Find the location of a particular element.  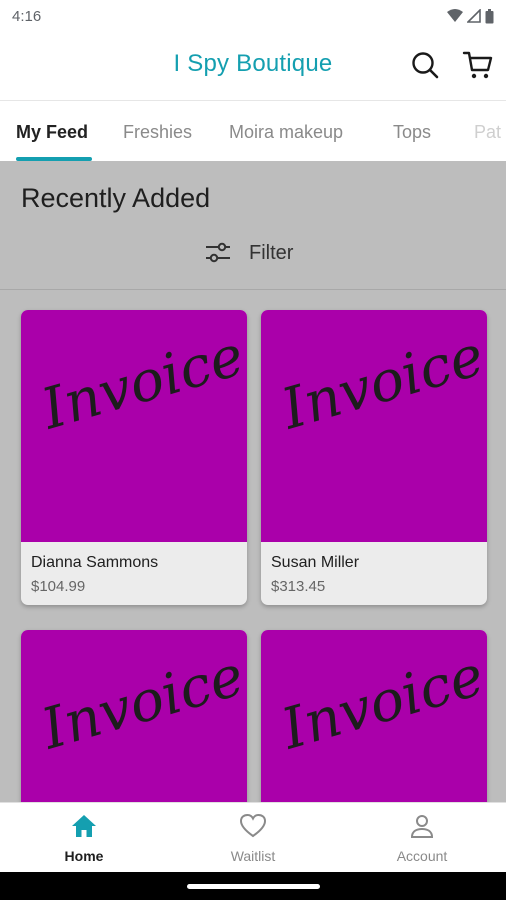

signal-icon is located at coordinates (474, 16).